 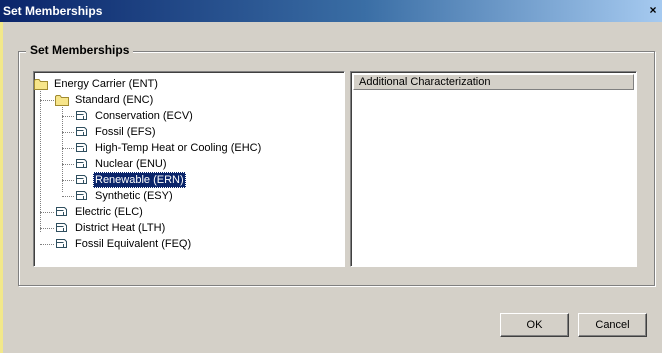 I want to click on tree-node-root-child-label: Electric (ELC), so click(x=109, y=212).